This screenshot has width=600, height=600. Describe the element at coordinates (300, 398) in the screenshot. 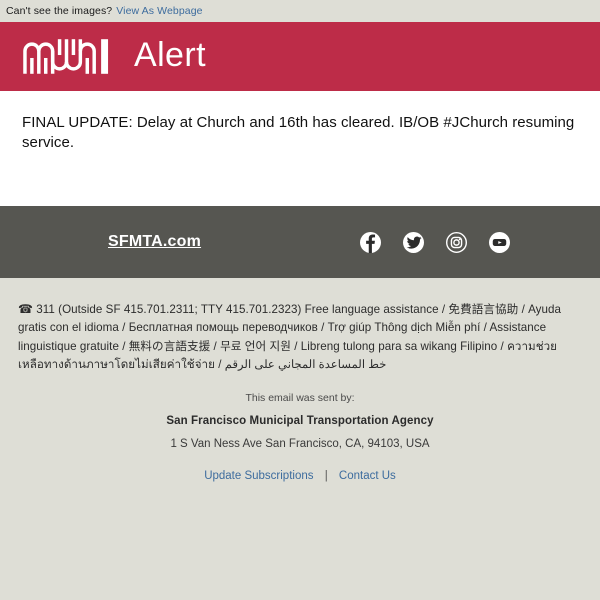

I see `sent-by-label: This email was sent by:` at that location.